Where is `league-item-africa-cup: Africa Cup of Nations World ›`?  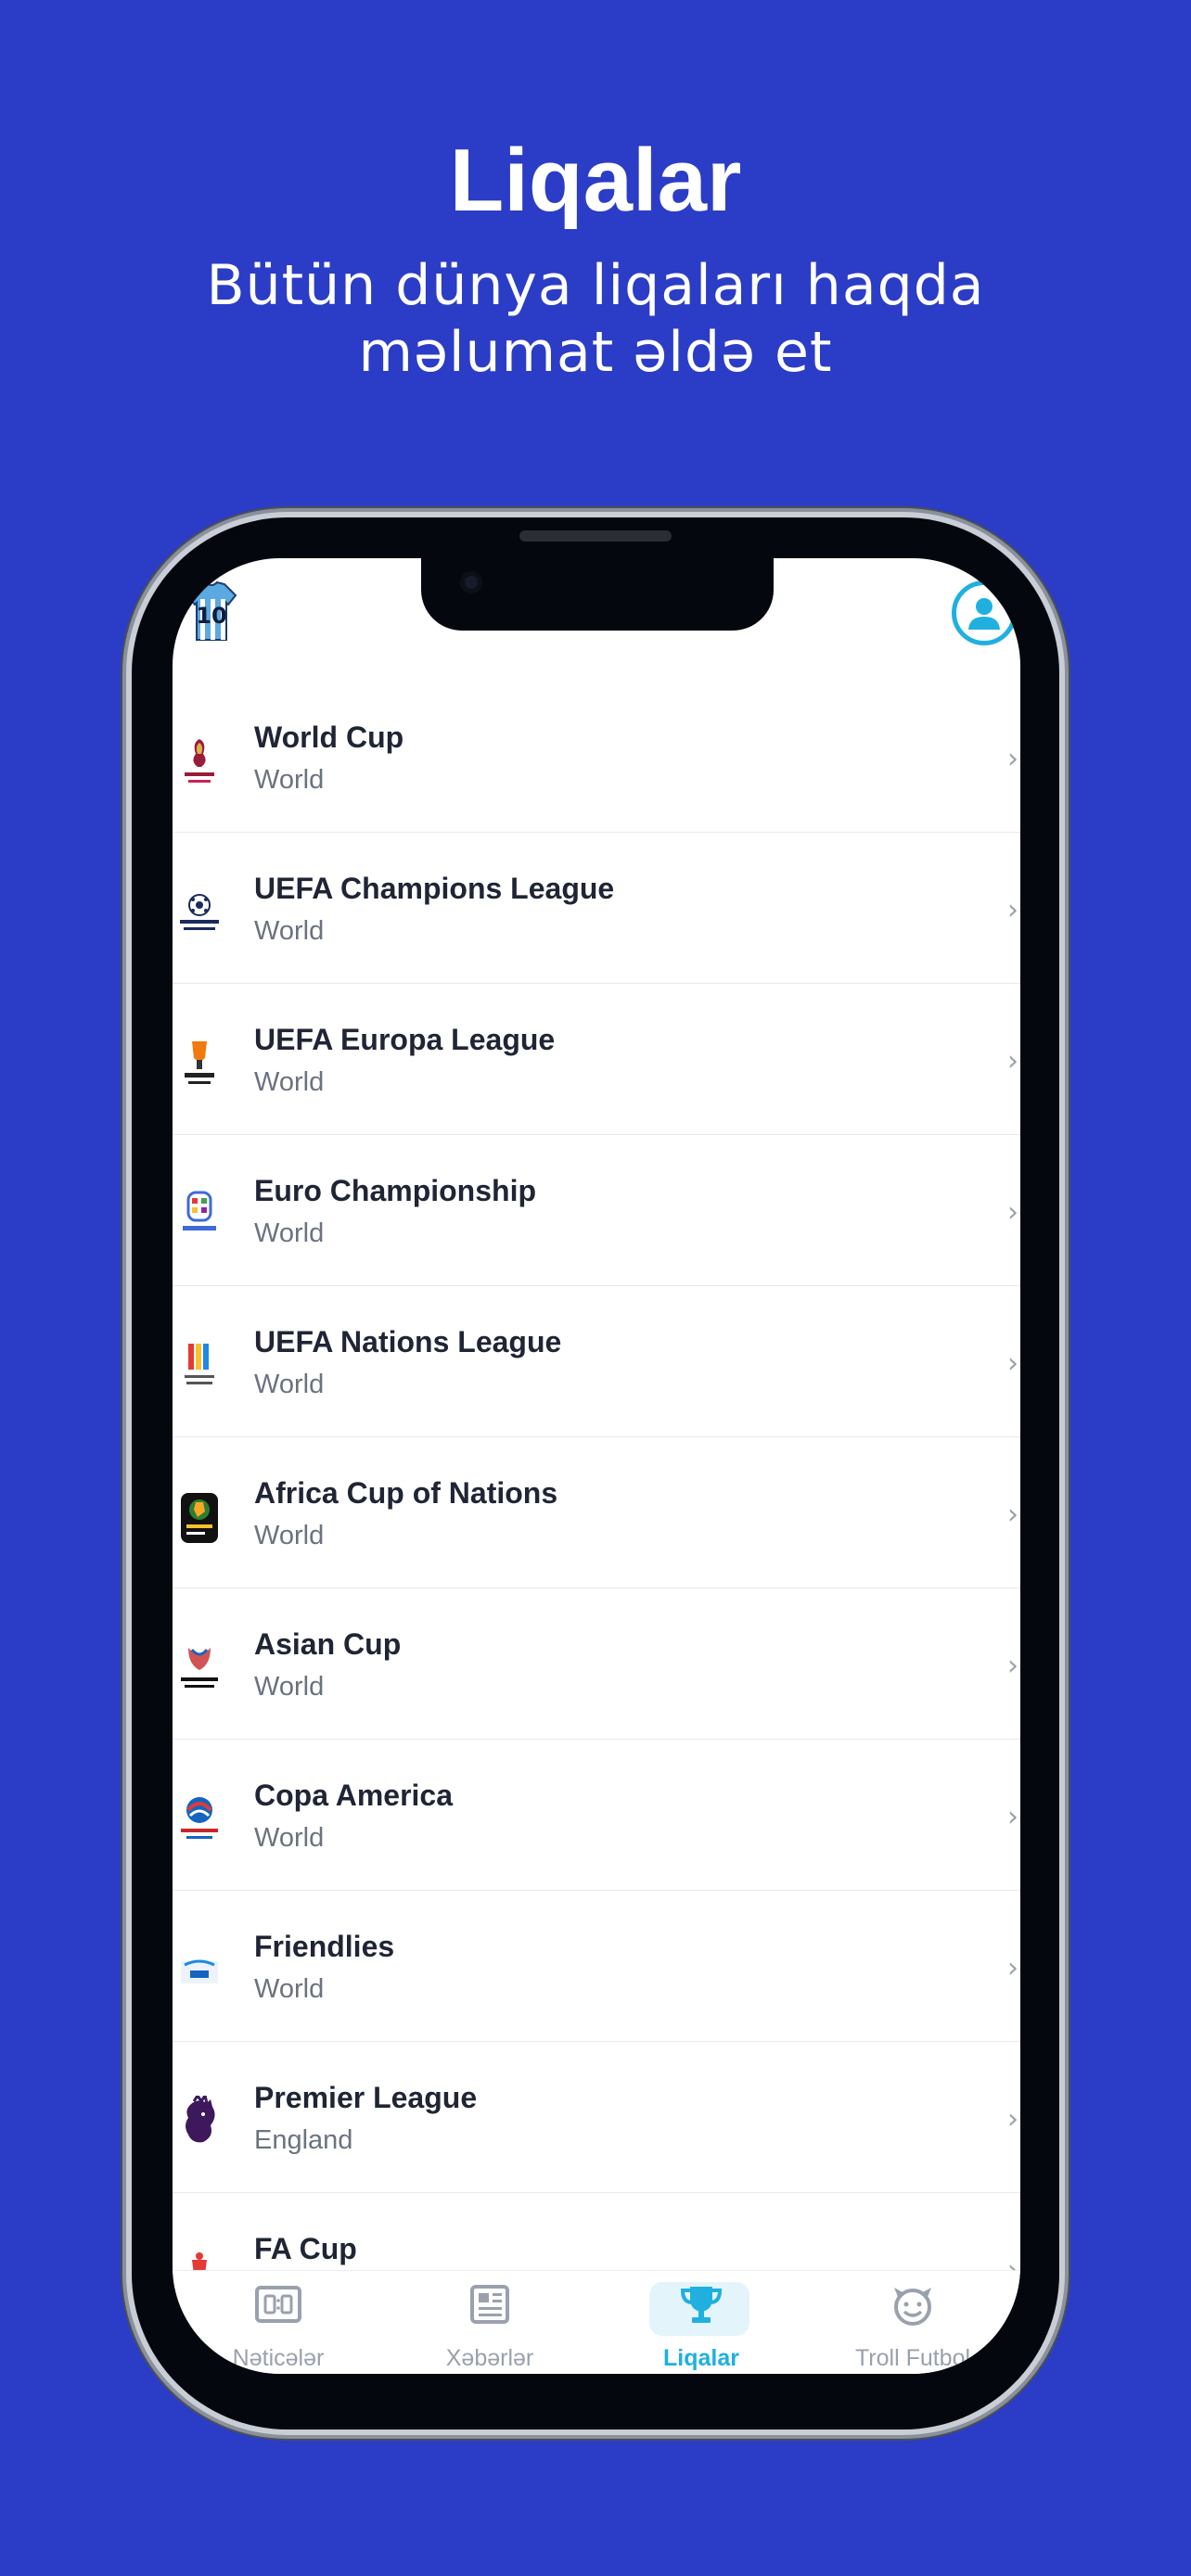
league-item-africa-cup: Africa Cup of Nations World › is located at coordinates (597, 1512).